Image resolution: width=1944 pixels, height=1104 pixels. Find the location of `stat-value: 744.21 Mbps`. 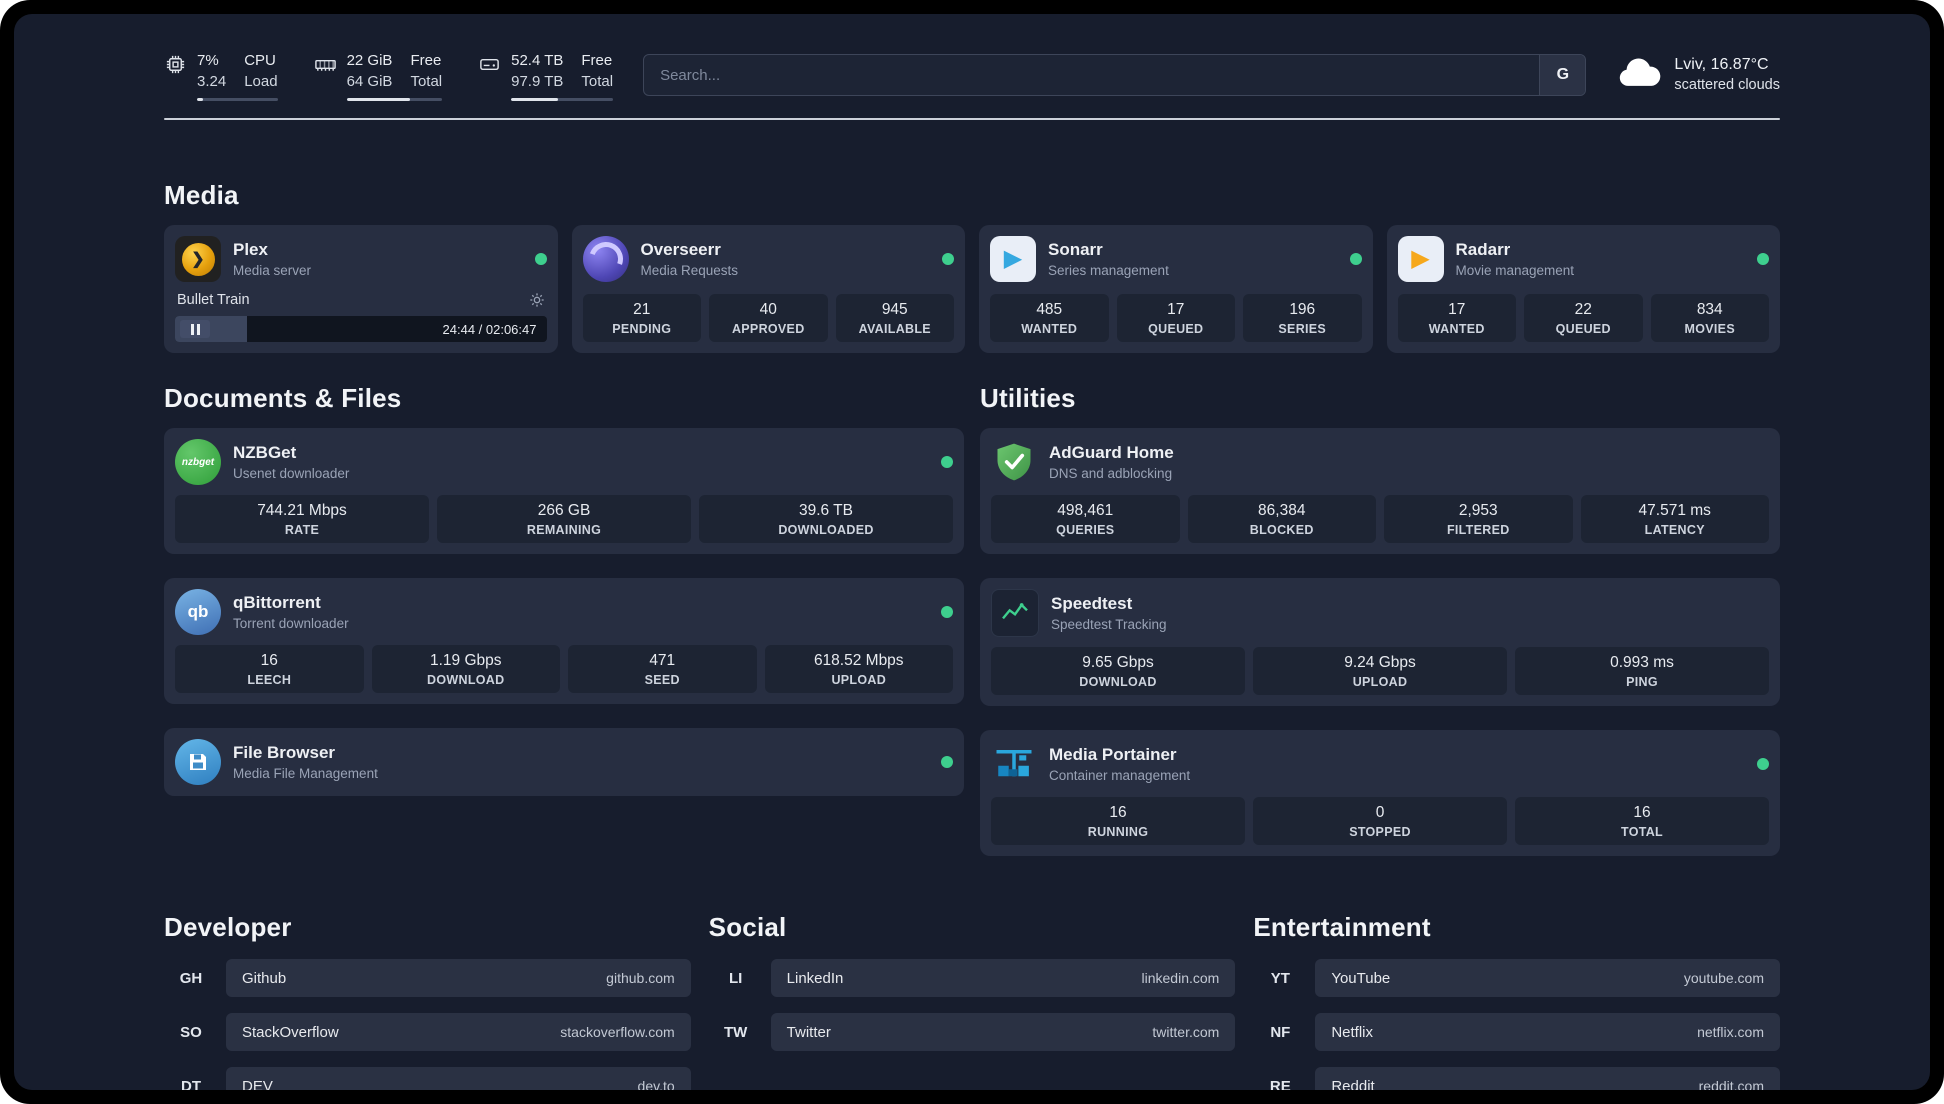

stat-value: 744.21 Mbps is located at coordinates (302, 510).